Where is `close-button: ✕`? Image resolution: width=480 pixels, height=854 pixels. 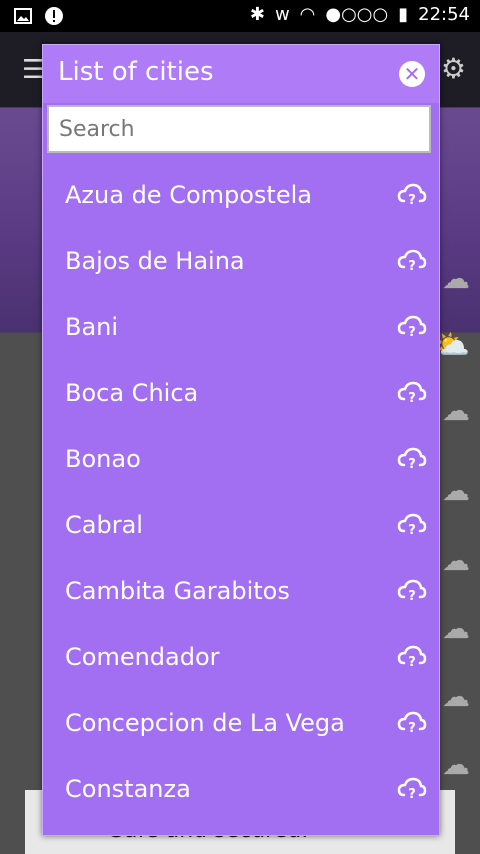 close-button: ✕ is located at coordinates (412, 74).